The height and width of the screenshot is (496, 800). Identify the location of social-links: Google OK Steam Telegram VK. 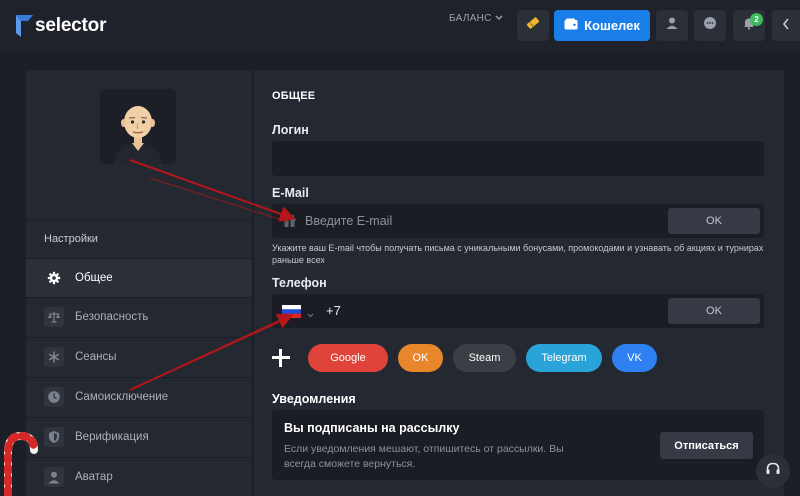
(469, 358).